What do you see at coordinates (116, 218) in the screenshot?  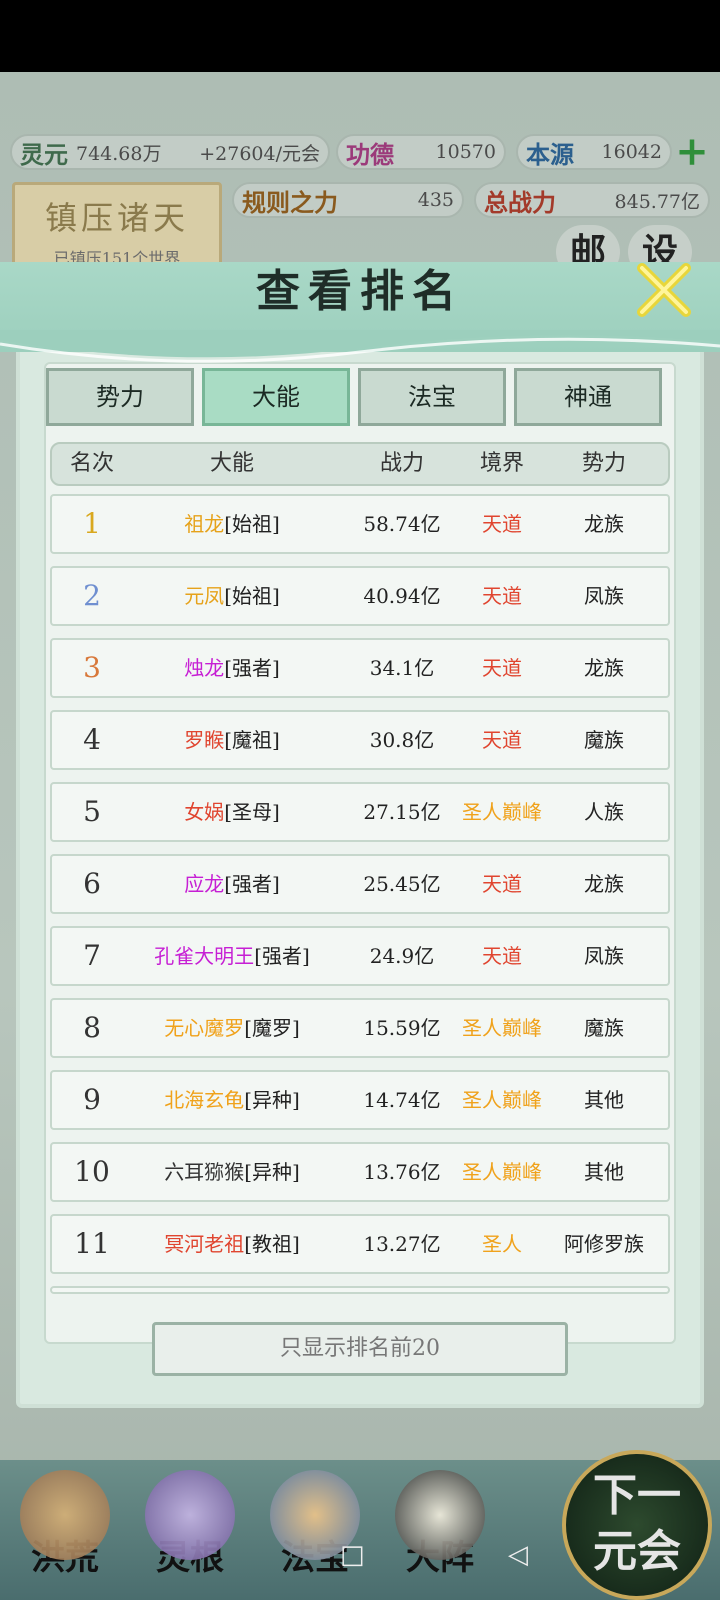 I see `zhenya-title: 镇压诸天` at bounding box center [116, 218].